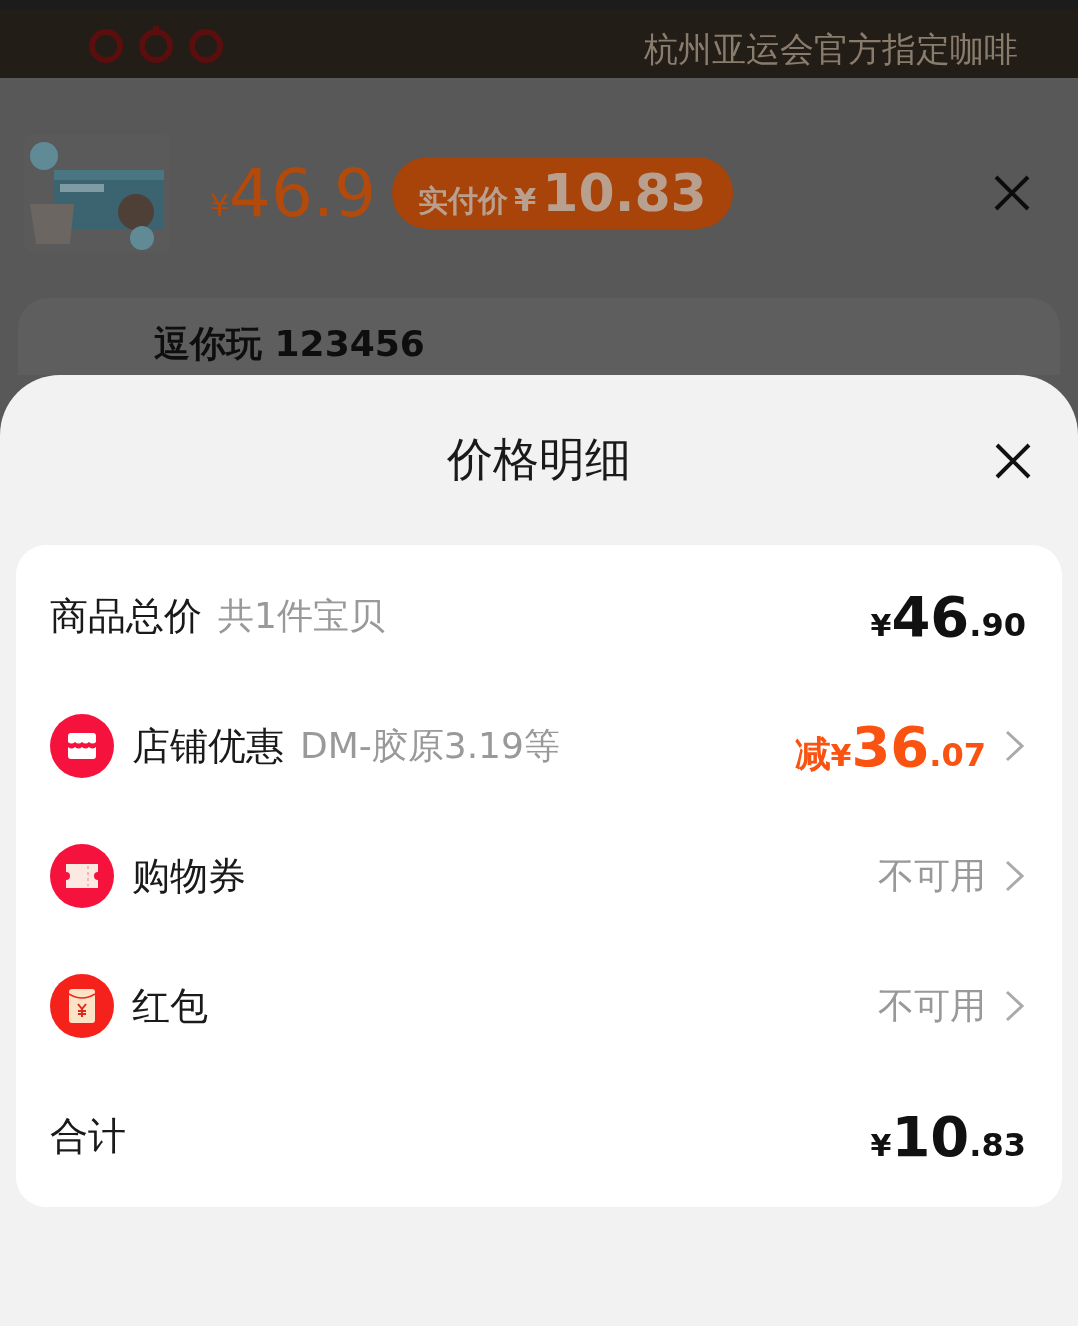 Image resolution: width=1078 pixels, height=1326 pixels. Describe the element at coordinates (430, 745) in the screenshot. I see `row-note: DM-胶原3.19等` at that location.